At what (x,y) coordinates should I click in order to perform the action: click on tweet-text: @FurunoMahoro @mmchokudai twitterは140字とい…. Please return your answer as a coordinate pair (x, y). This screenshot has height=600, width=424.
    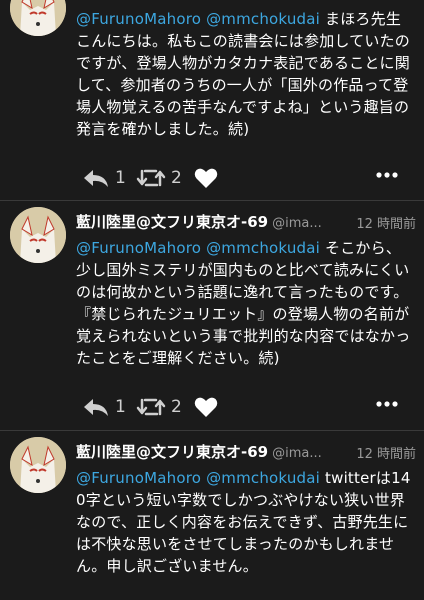
    Looking at the image, I should click on (246, 522).